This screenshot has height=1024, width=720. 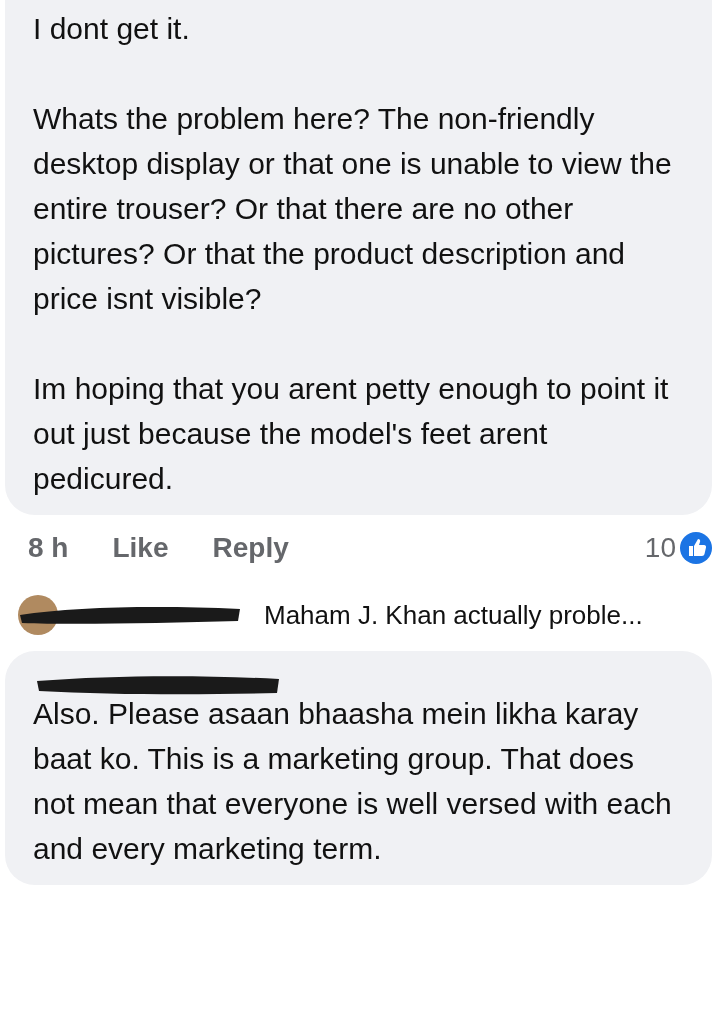 I want to click on thumbs-up-icon, so click(x=696, y=548).